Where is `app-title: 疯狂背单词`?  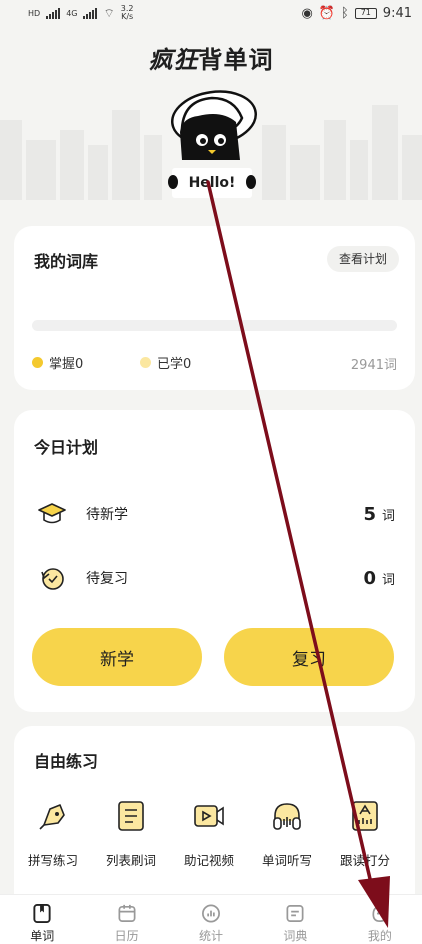
app-title: 疯狂背单词 is located at coordinates (211, 60).